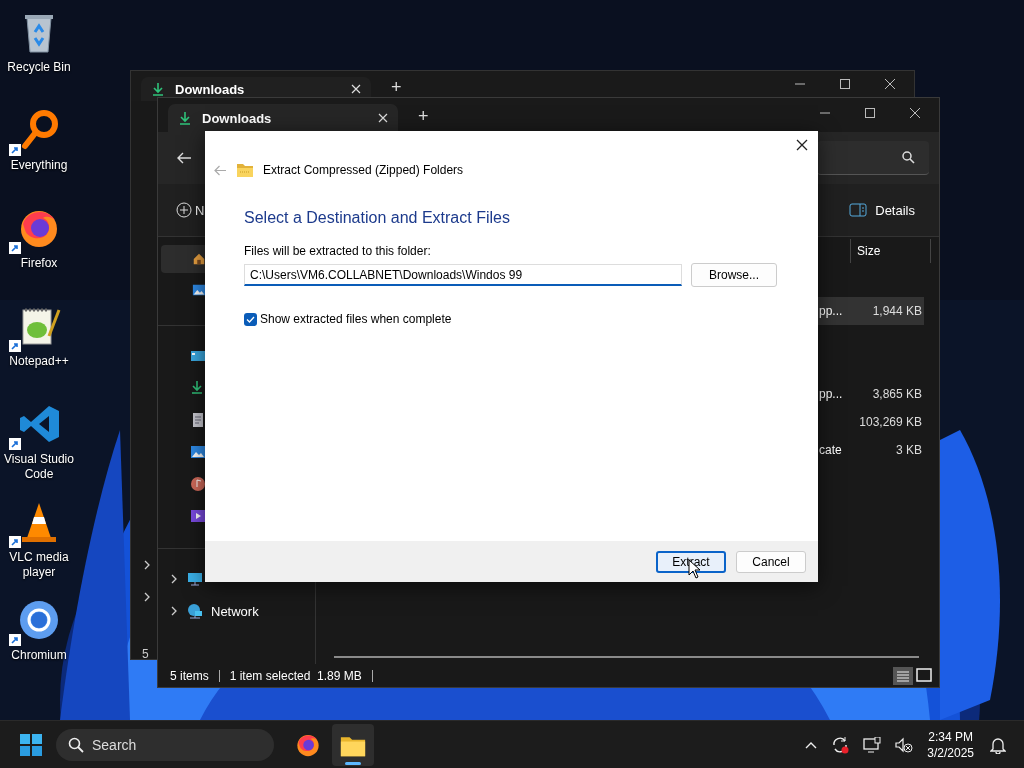 Image resolution: width=1024 pixels, height=768 pixels. What do you see at coordinates (626, 657) in the screenshot?
I see `scrollbar` at bounding box center [626, 657].